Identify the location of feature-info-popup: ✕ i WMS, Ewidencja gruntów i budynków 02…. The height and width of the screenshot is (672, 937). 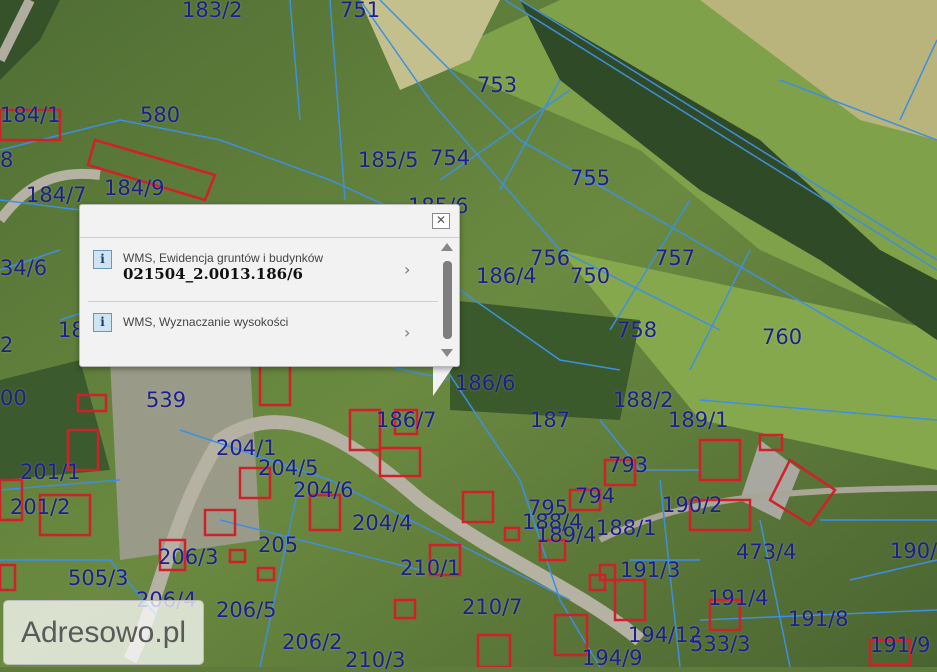
(269, 285).